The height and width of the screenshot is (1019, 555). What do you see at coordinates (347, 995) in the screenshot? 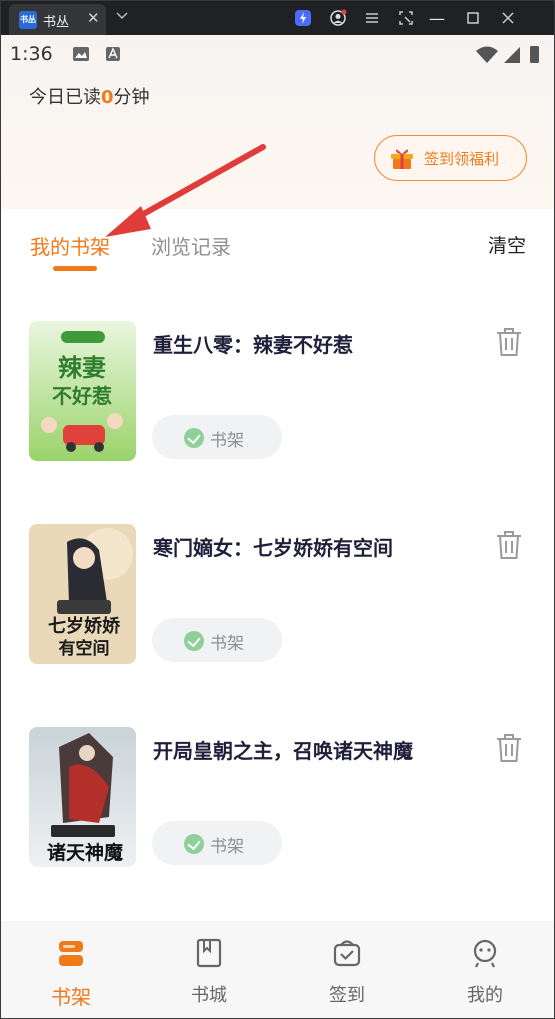
I see `nav-label: 签到` at bounding box center [347, 995].